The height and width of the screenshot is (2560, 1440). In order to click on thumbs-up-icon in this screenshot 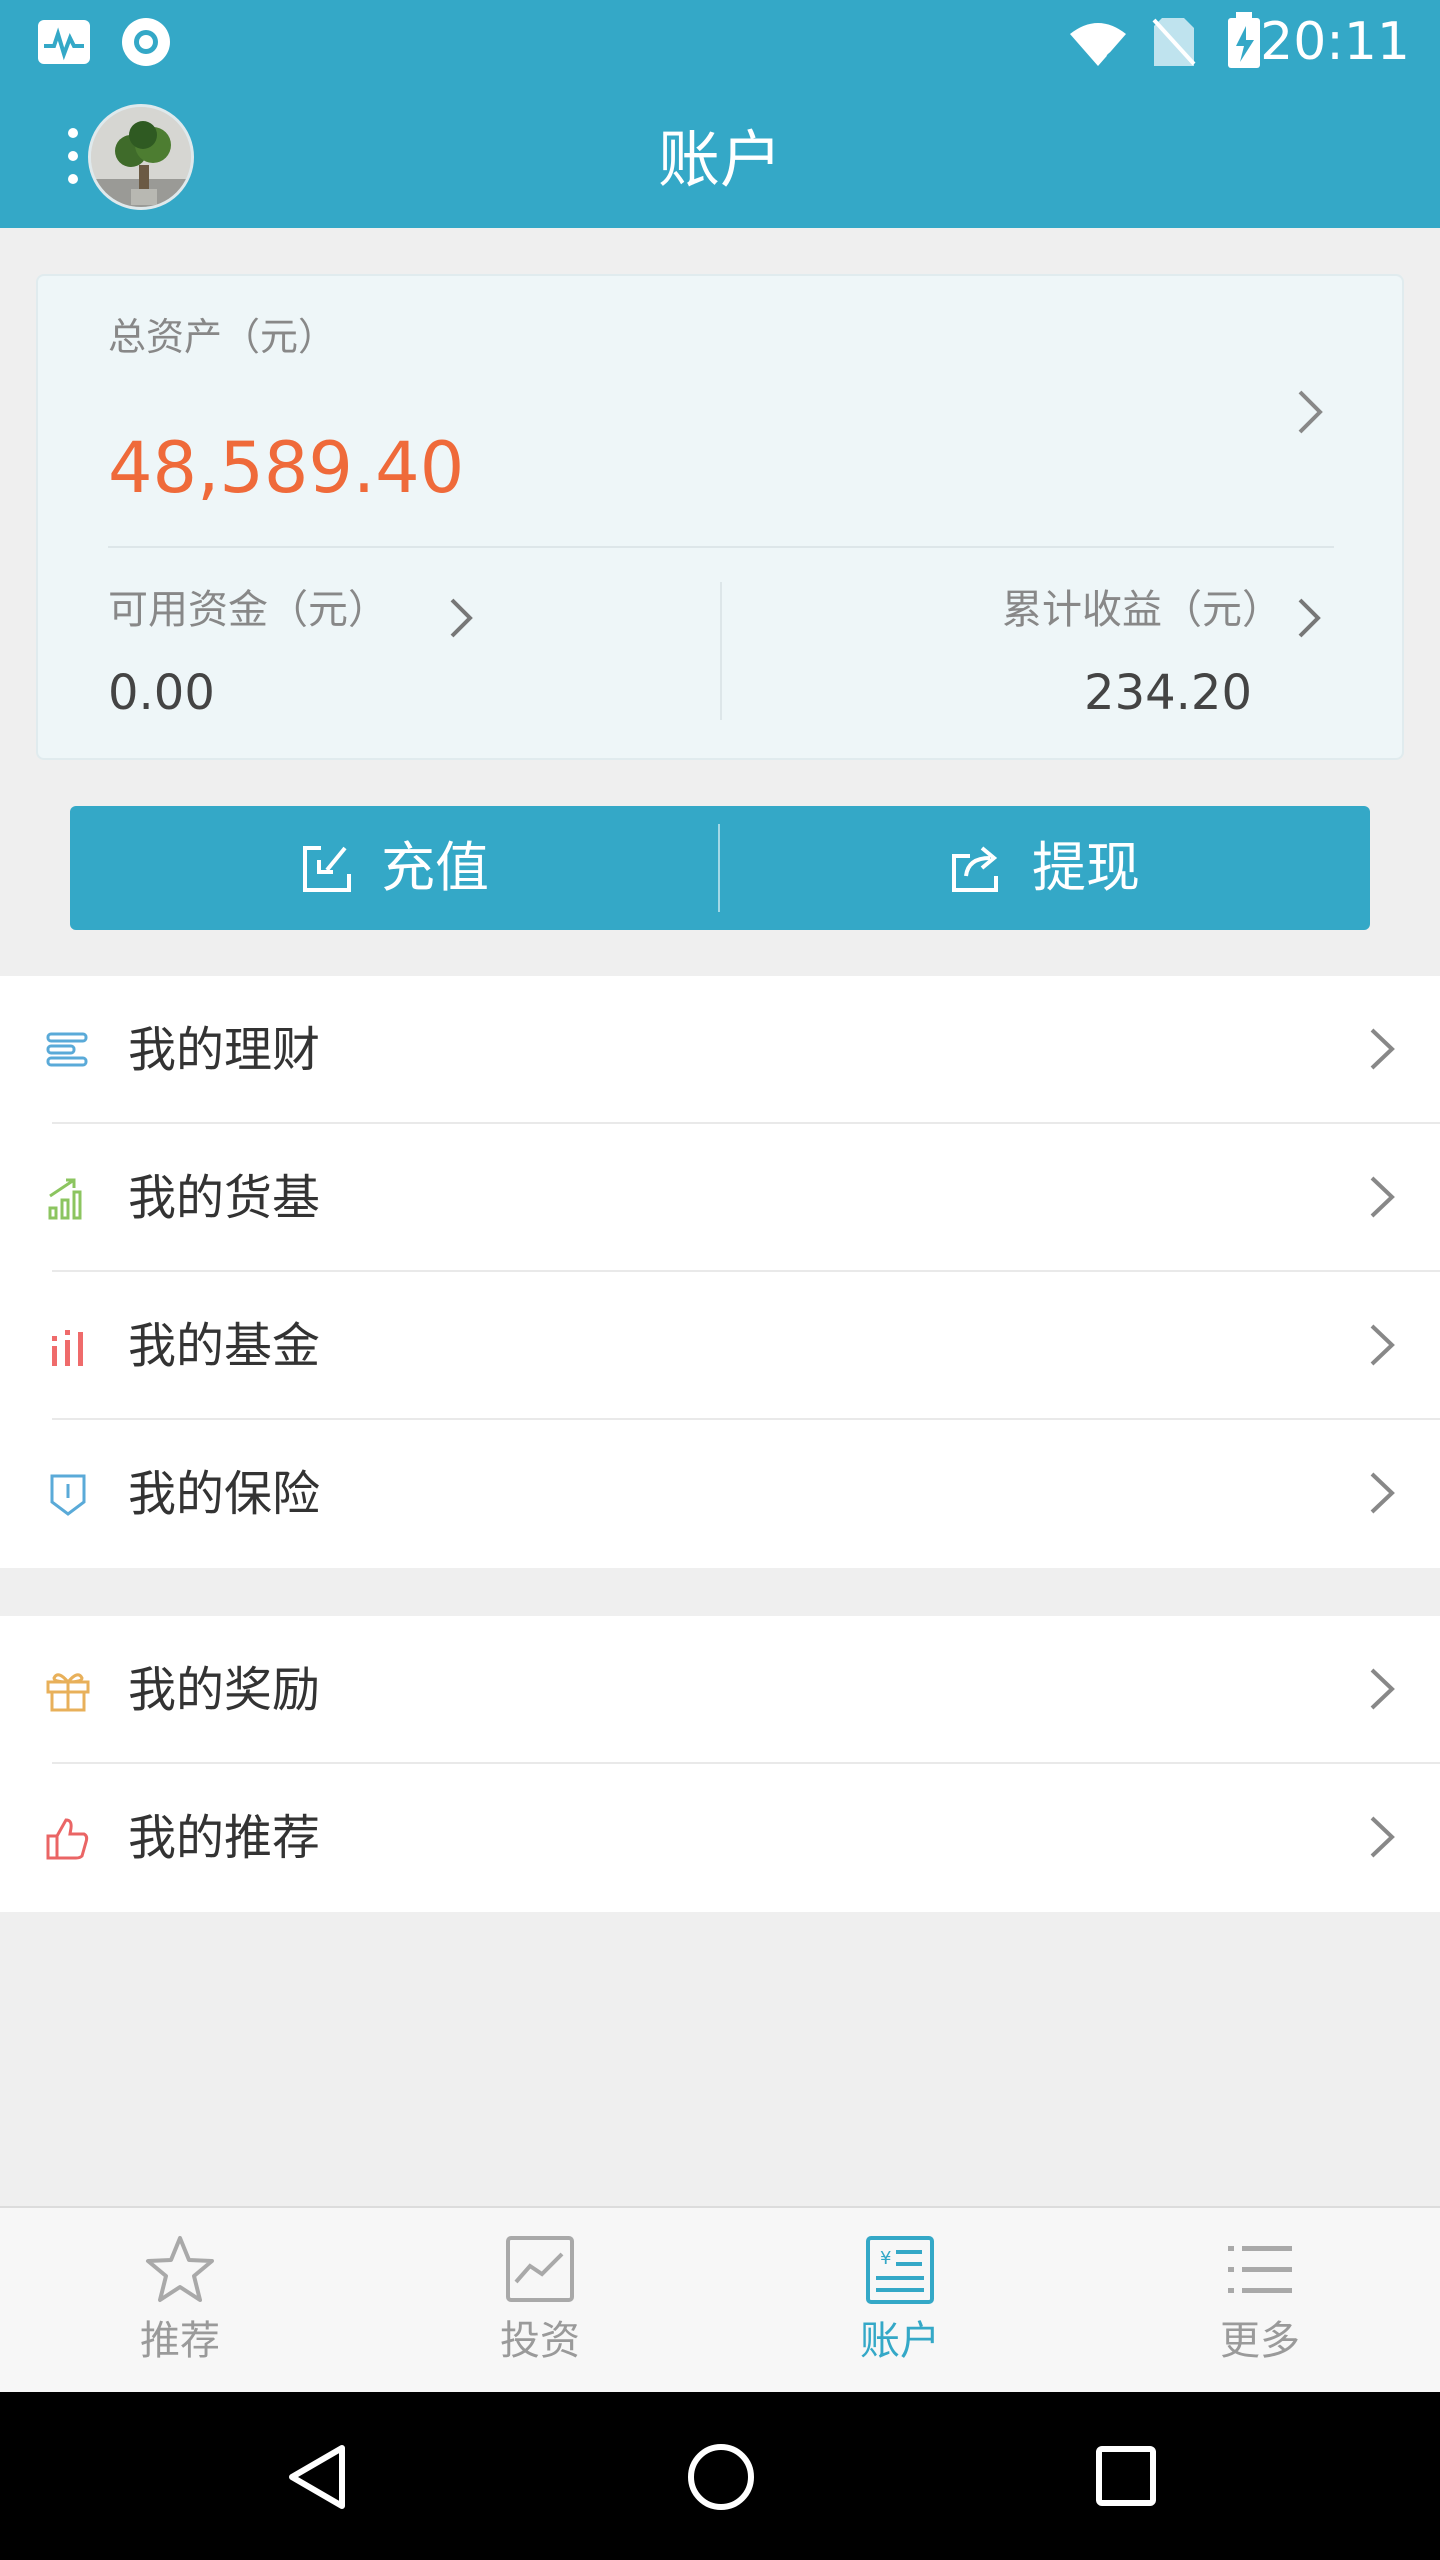, I will do `click(67, 1839)`.